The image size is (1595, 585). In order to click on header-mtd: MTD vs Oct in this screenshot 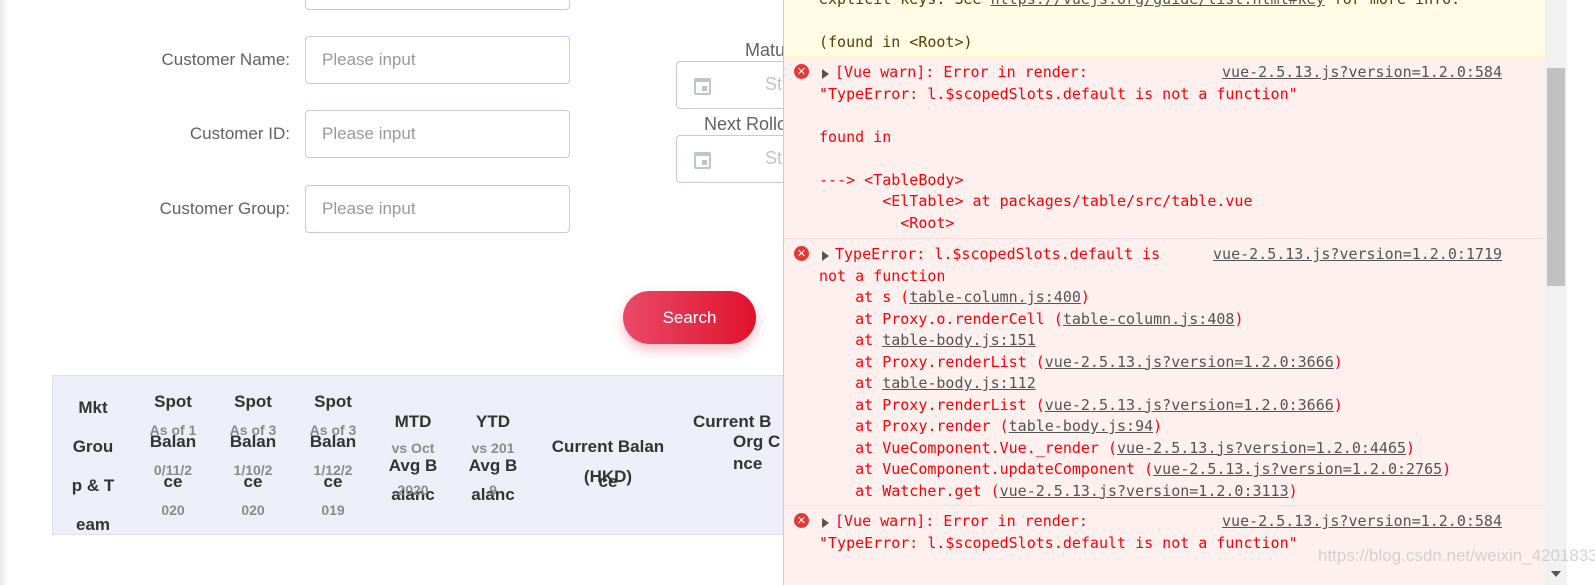, I will do `click(413, 434)`.